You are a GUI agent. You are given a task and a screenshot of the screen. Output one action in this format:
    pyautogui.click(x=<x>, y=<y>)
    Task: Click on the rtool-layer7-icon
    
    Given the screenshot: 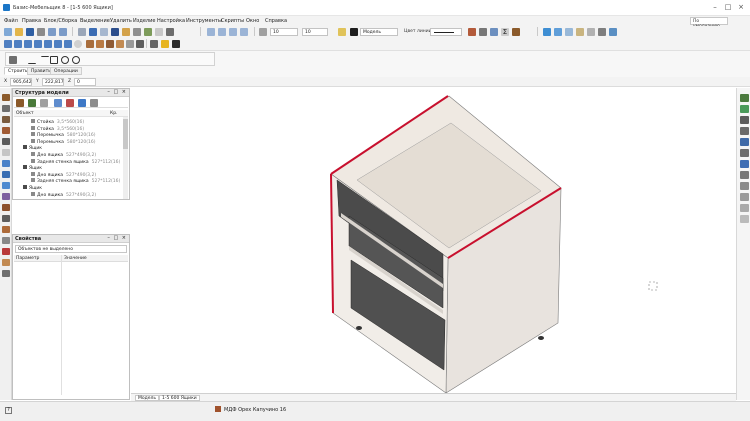 What is the action you would take?
    pyautogui.click(x=744, y=175)
    